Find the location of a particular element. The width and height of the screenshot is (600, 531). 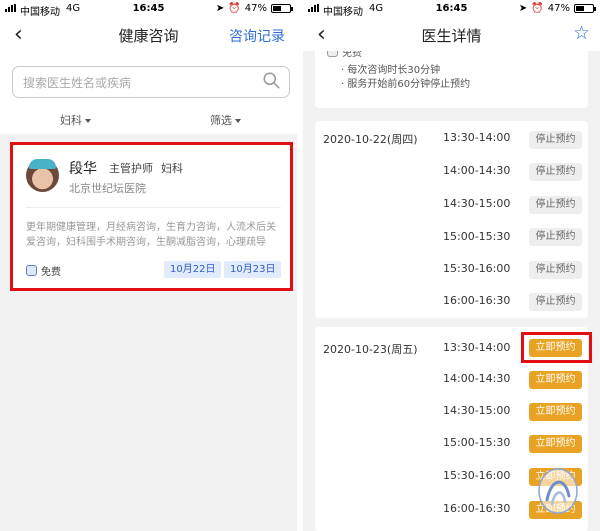

screen-filter-label: 筛选 is located at coordinates (221, 120).